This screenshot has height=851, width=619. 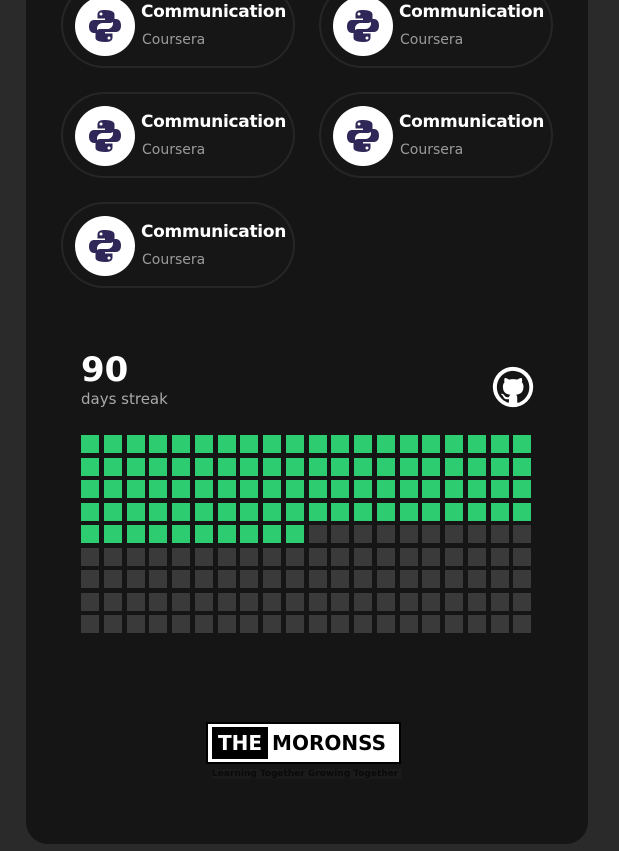 What do you see at coordinates (307, 774) in the screenshot?
I see `brand-tagline: Learning Together Growing Together` at bounding box center [307, 774].